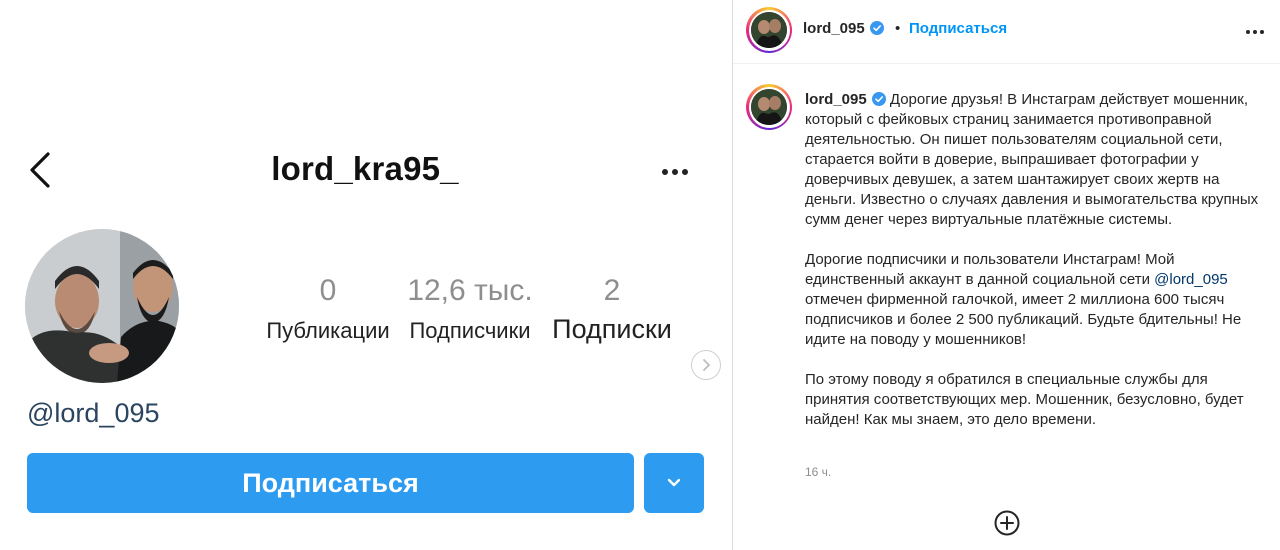 Image resolution: width=1280 pixels, height=550 pixels. What do you see at coordinates (612, 290) in the screenshot?
I see `stat-following-value: 2` at bounding box center [612, 290].